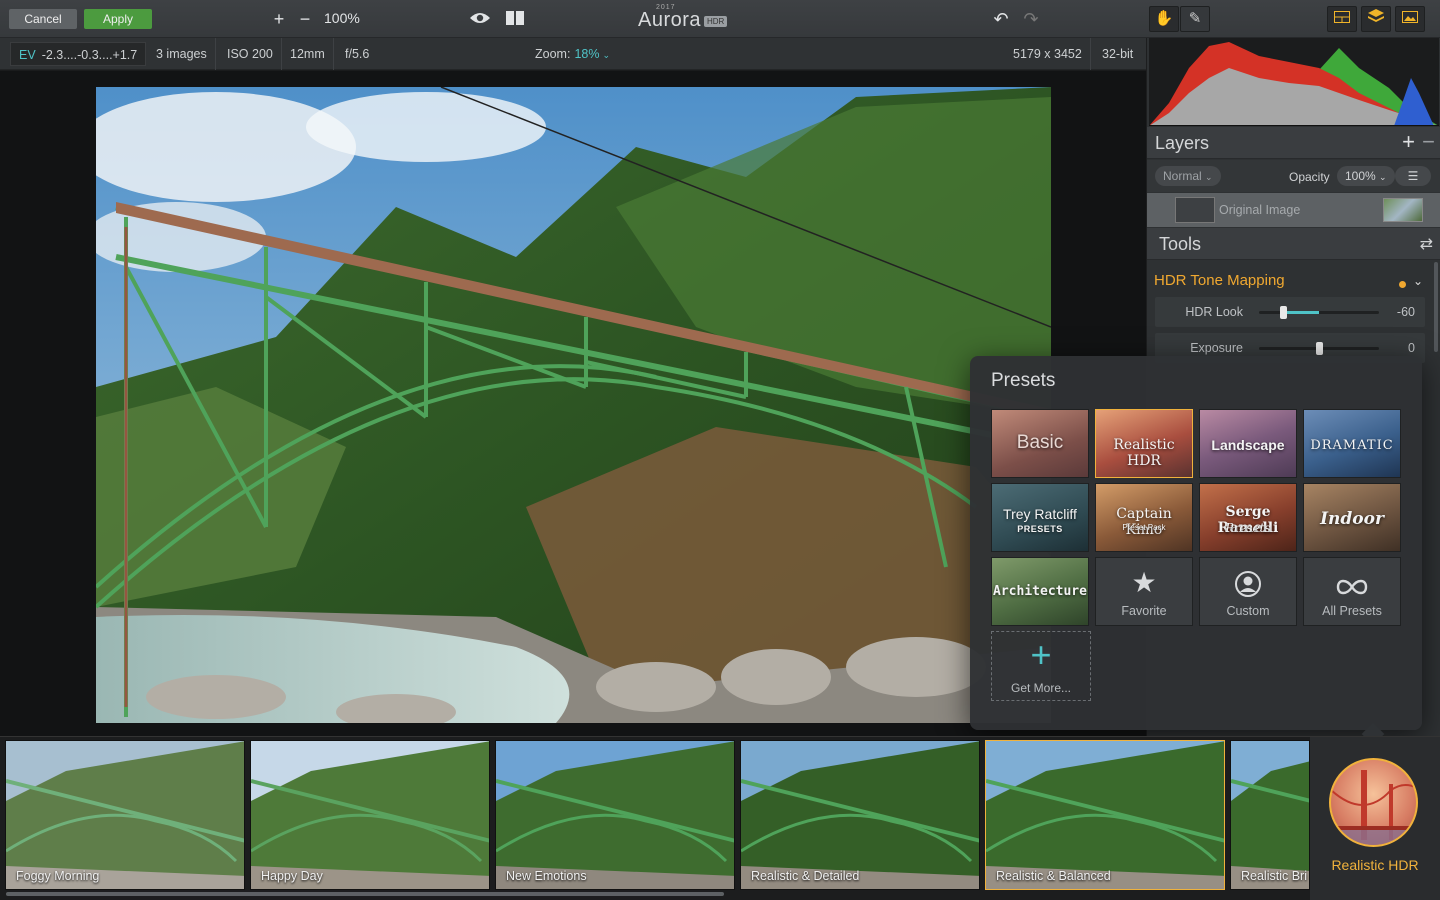  I want to click on image-panel-icon, so click(1410, 19).